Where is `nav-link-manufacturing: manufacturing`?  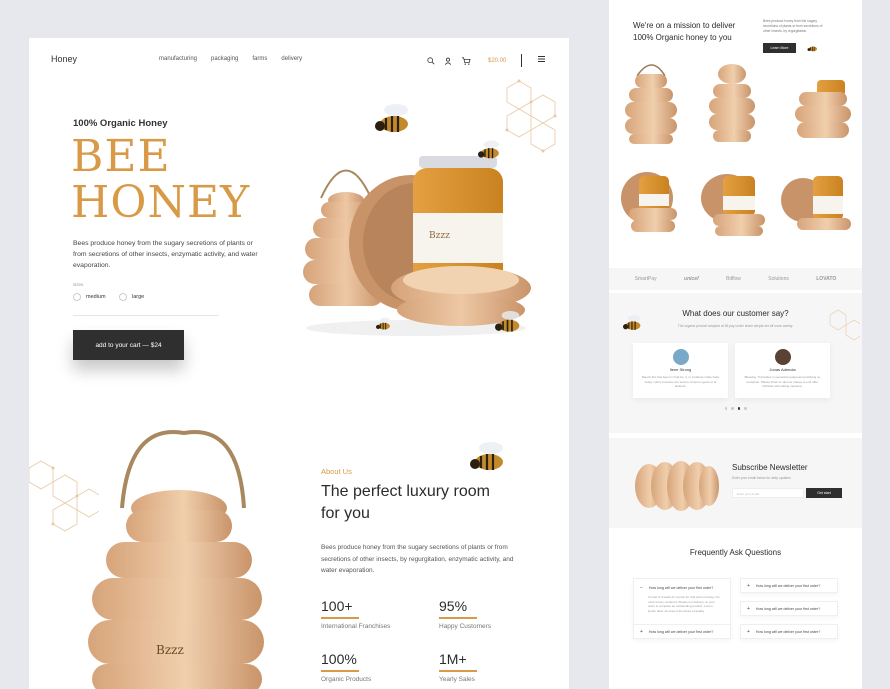 nav-link-manufacturing: manufacturing is located at coordinates (178, 59).